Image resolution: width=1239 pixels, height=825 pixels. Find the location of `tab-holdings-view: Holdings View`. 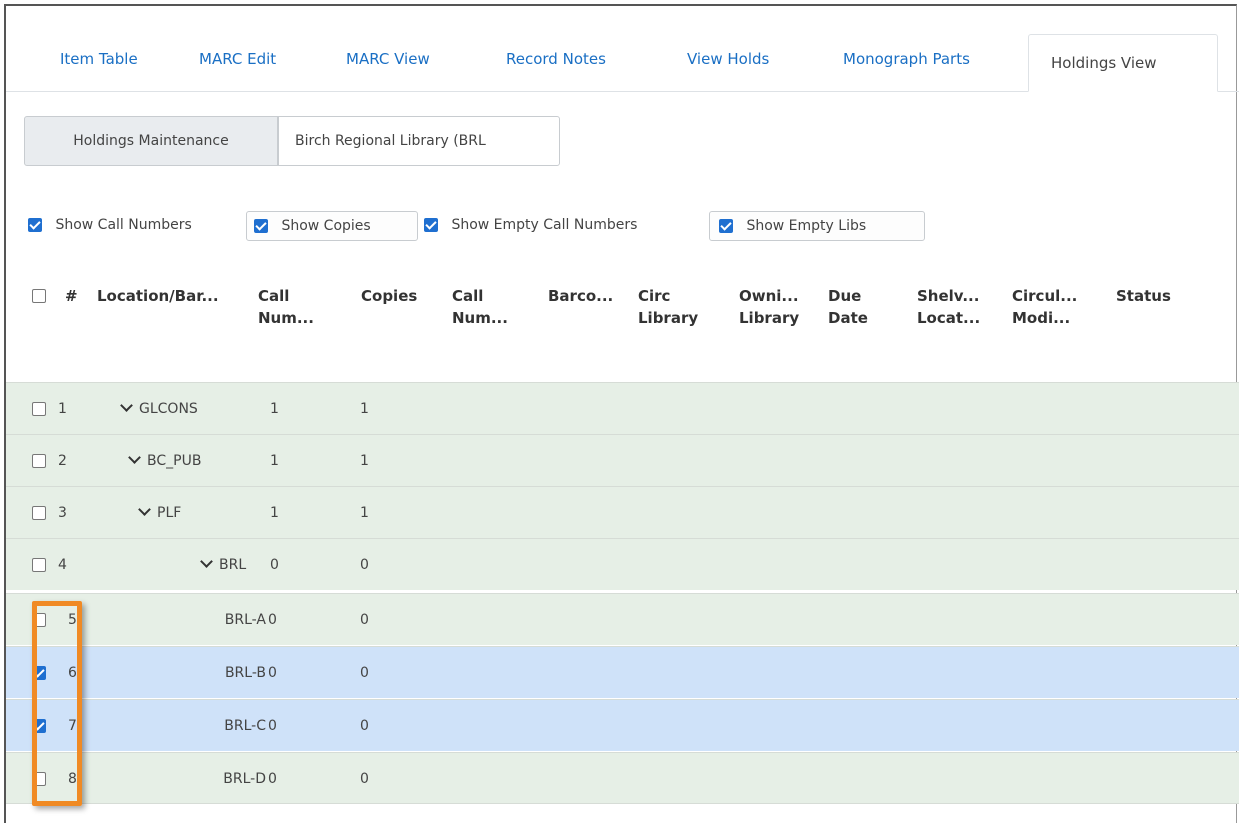

tab-holdings-view: Holdings View is located at coordinates (1123, 63).